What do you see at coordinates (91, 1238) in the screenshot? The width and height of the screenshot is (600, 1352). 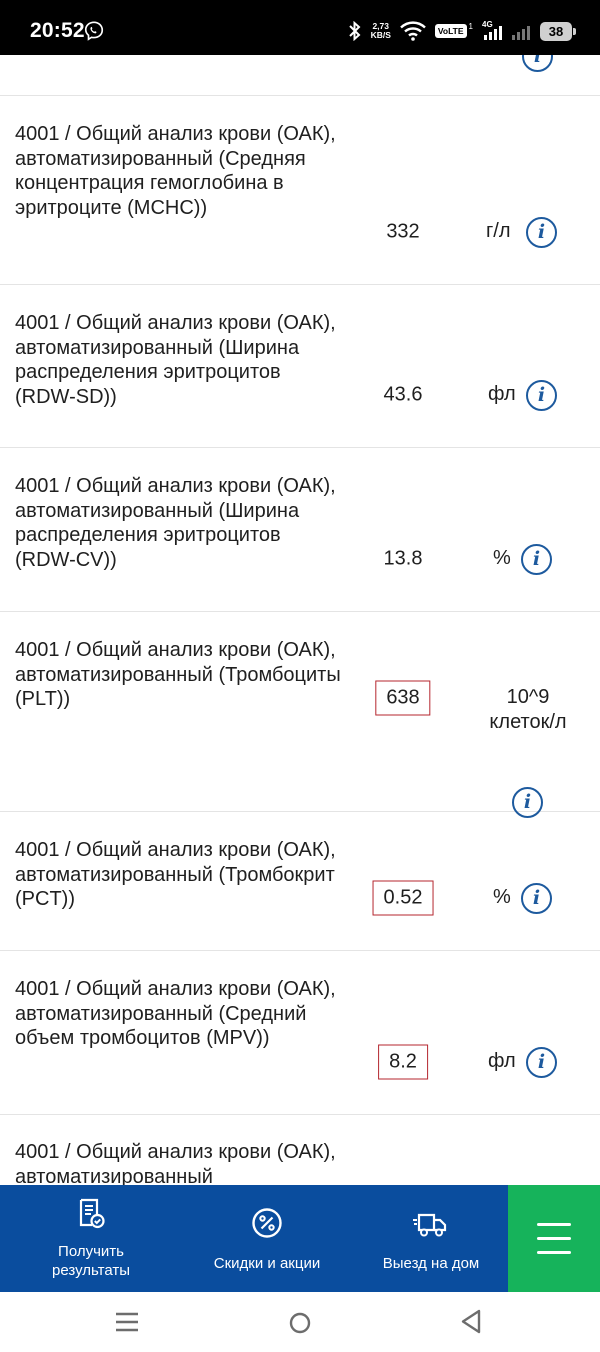 I see `get-results-button: Получить результаты` at bounding box center [91, 1238].